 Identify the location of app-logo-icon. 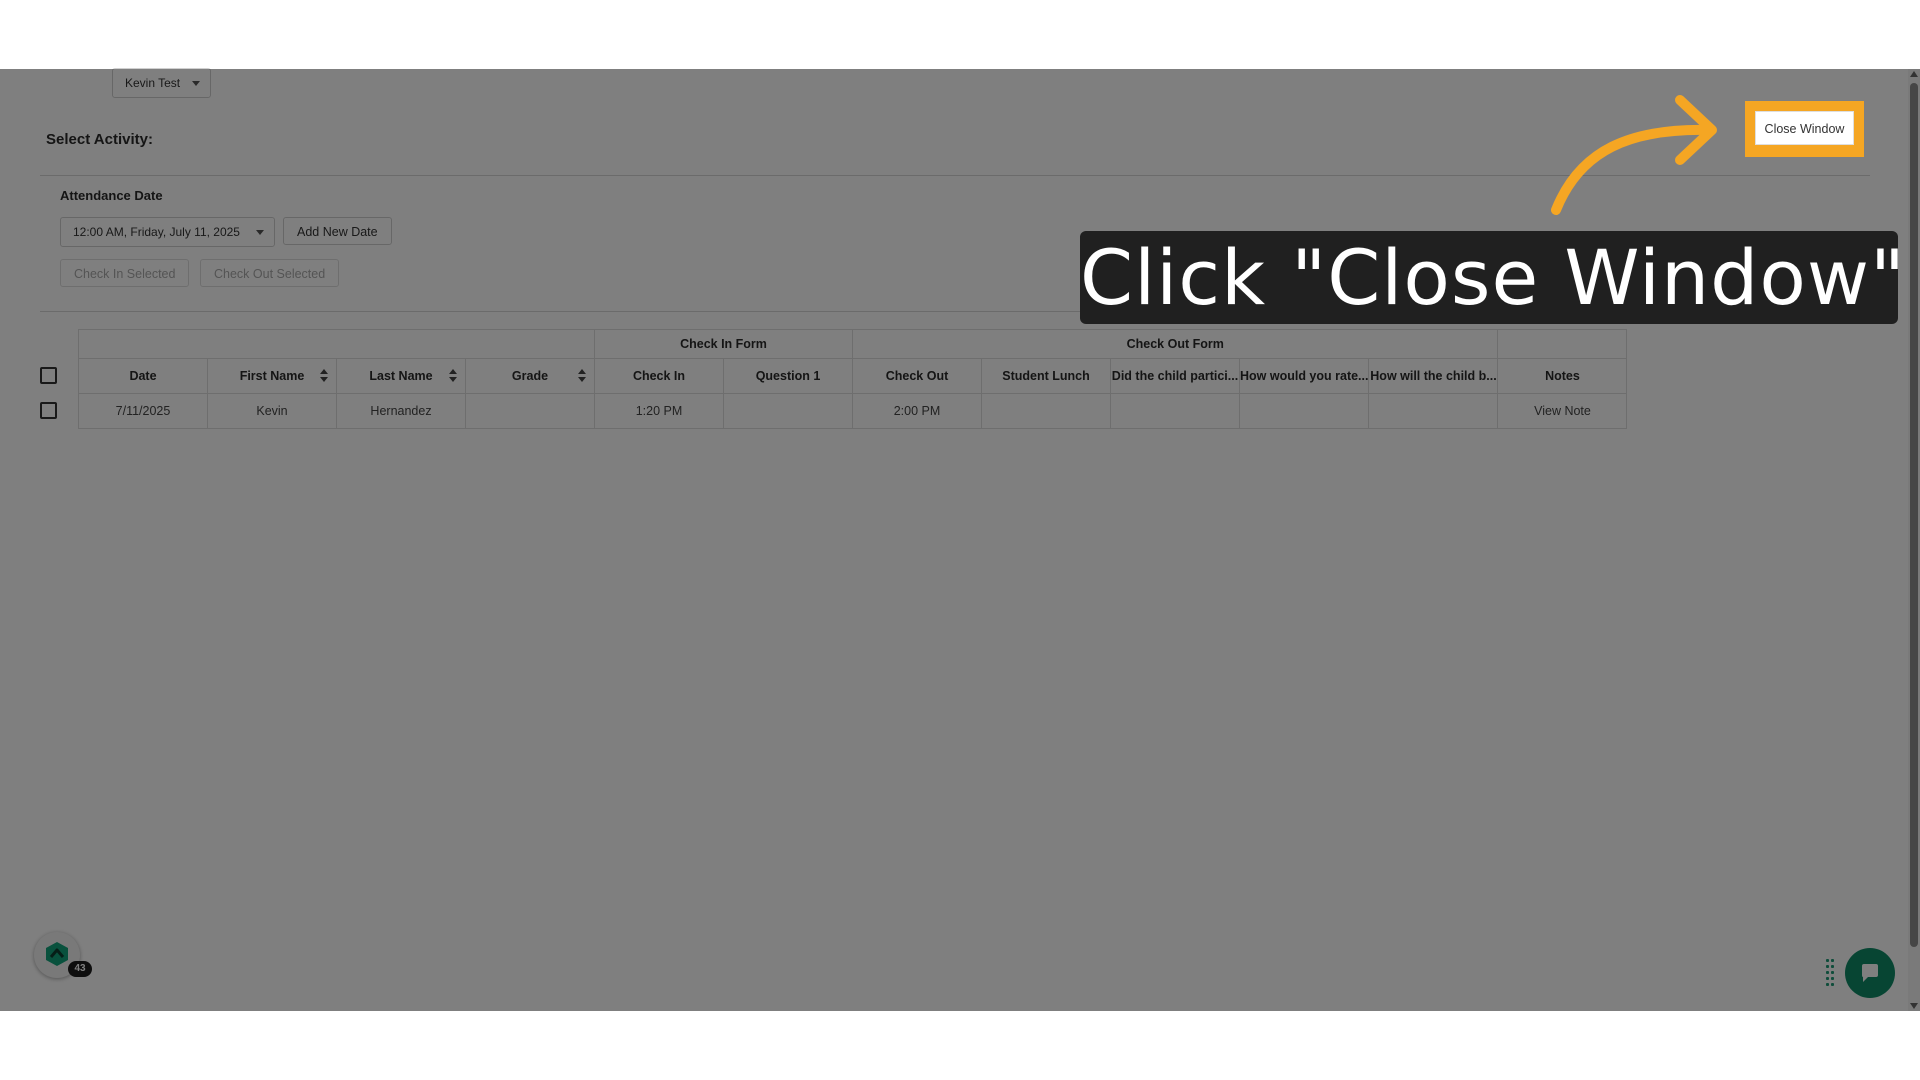
(57, 954).